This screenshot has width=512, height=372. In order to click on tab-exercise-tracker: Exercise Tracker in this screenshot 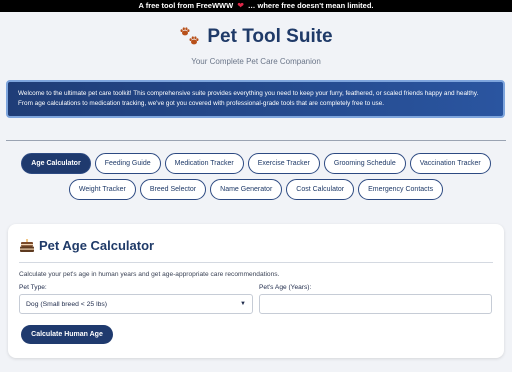, I will do `click(283, 163)`.